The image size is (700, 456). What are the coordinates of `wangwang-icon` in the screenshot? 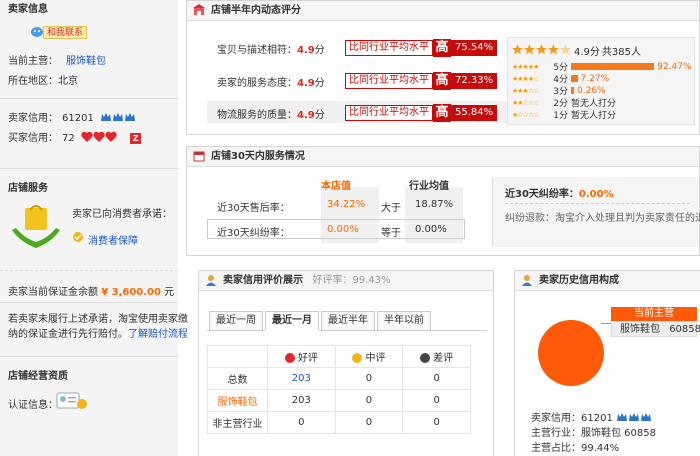 It's located at (37, 32).